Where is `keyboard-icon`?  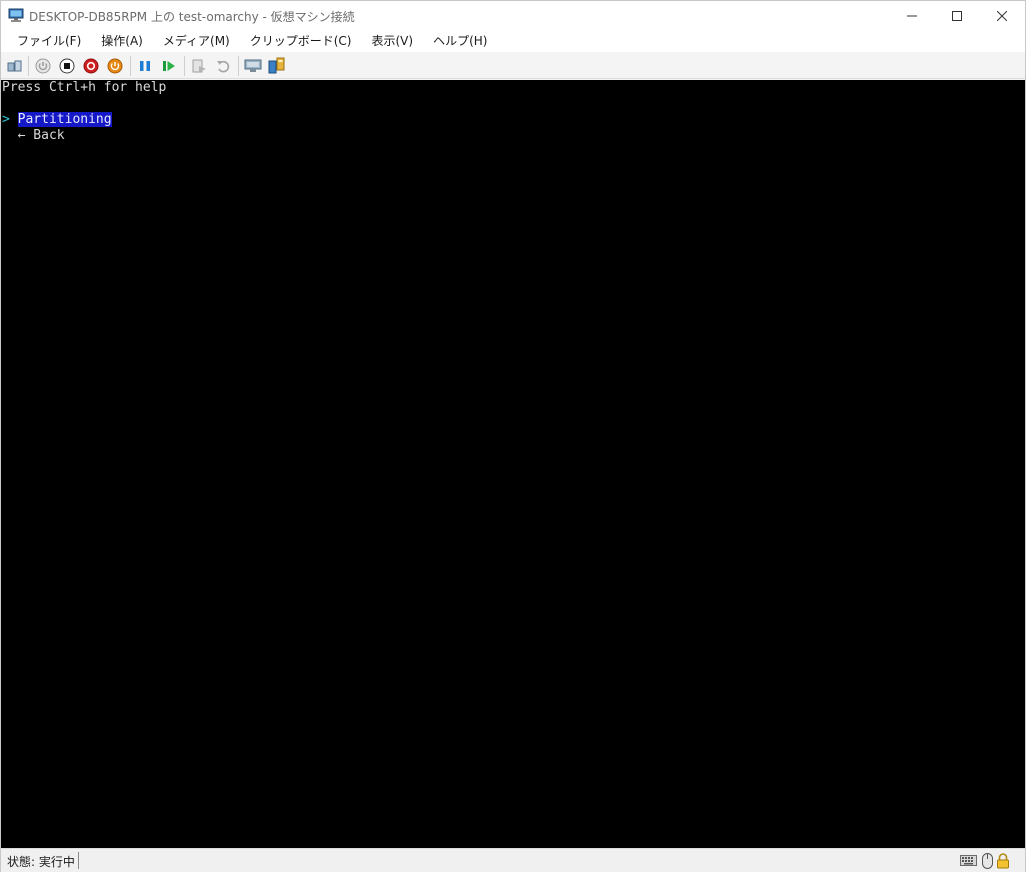
keyboard-icon is located at coordinates (968, 860).